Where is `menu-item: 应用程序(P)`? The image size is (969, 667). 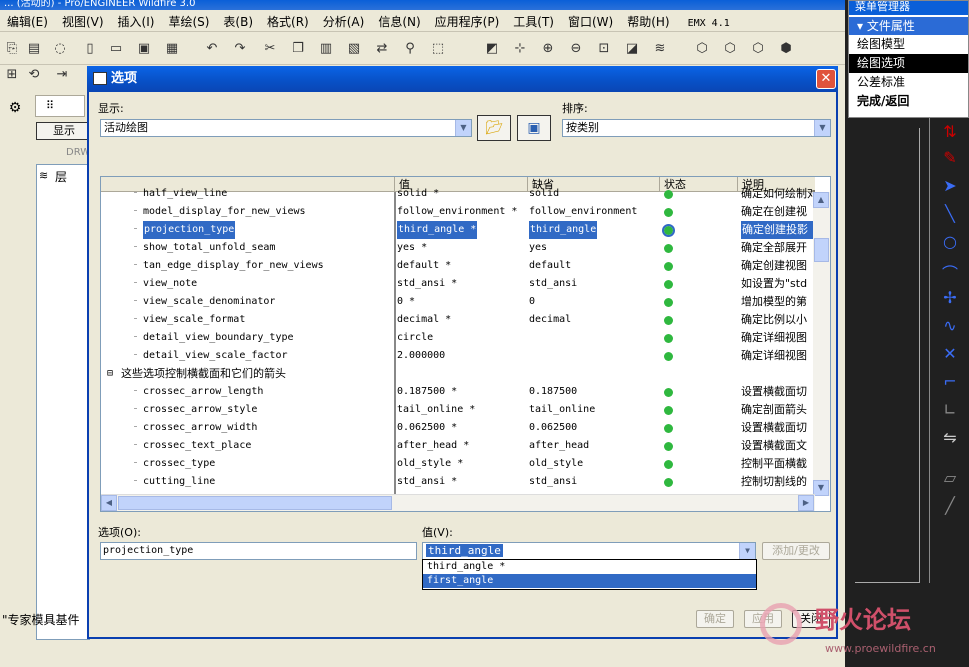 menu-item: 应用程序(P) is located at coordinates (467, 21).